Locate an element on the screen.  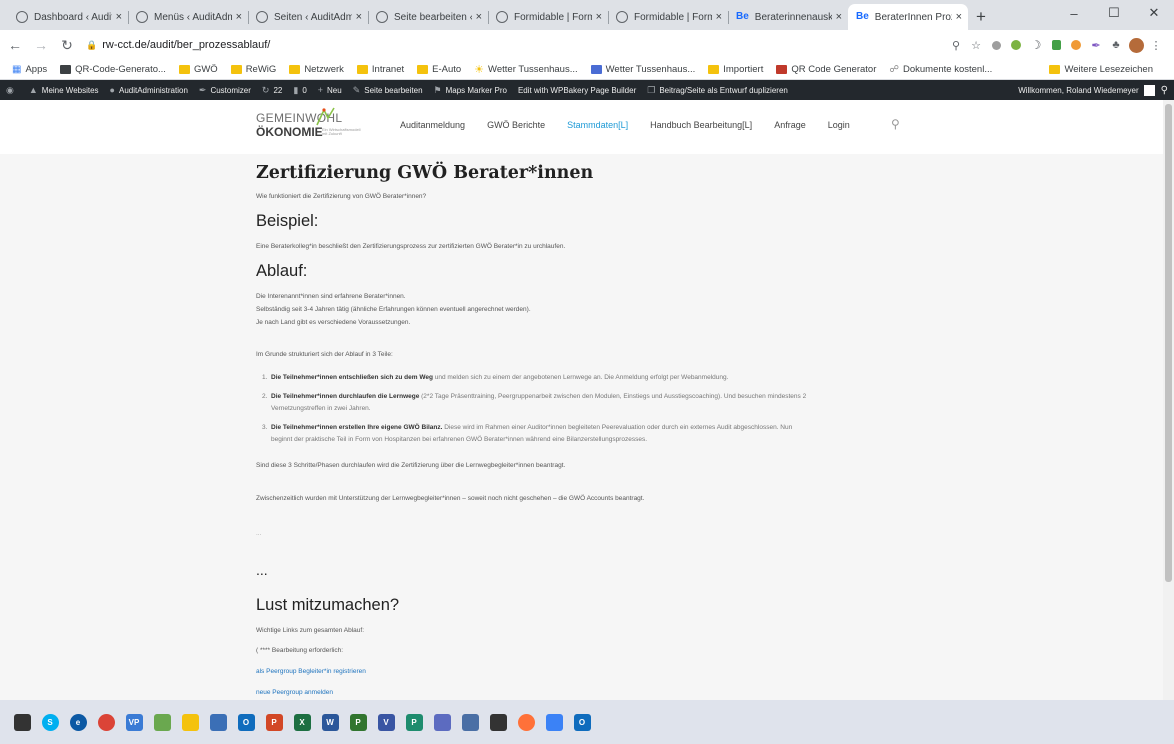
zoom-icon: ⚲ is located at coordinates (956, 45).